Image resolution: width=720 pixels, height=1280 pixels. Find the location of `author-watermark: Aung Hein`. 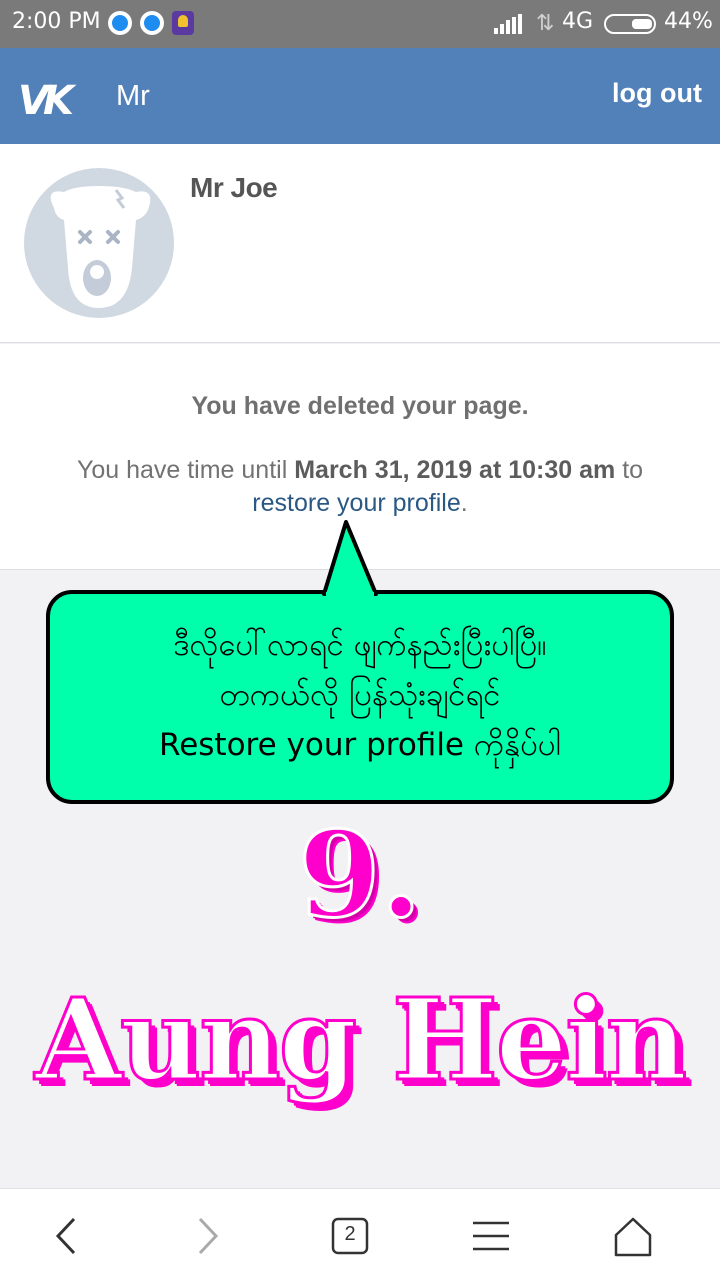

author-watermark: Aung Hein is located at coordinates (360, 1041).